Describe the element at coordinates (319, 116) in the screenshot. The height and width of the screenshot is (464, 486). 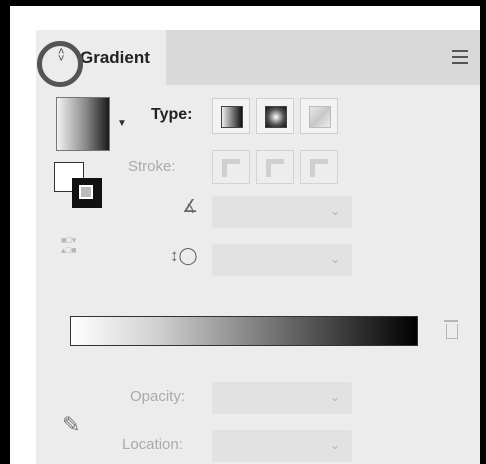
I see `freeform-gradient-icon` at that location.